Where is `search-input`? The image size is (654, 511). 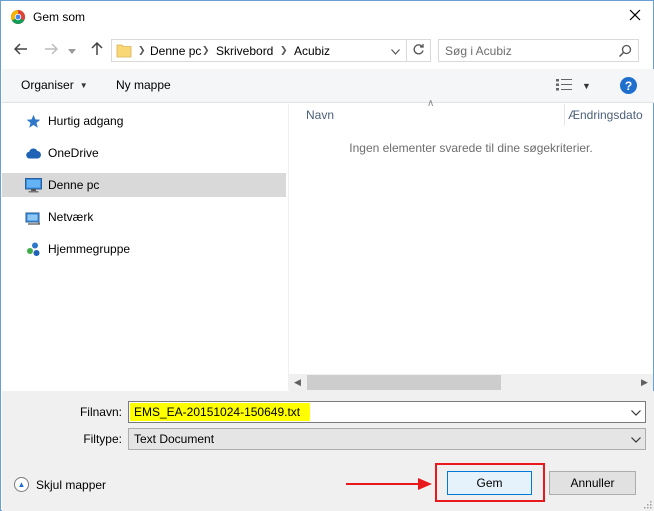 search-input is located at coordinates (530, 51).